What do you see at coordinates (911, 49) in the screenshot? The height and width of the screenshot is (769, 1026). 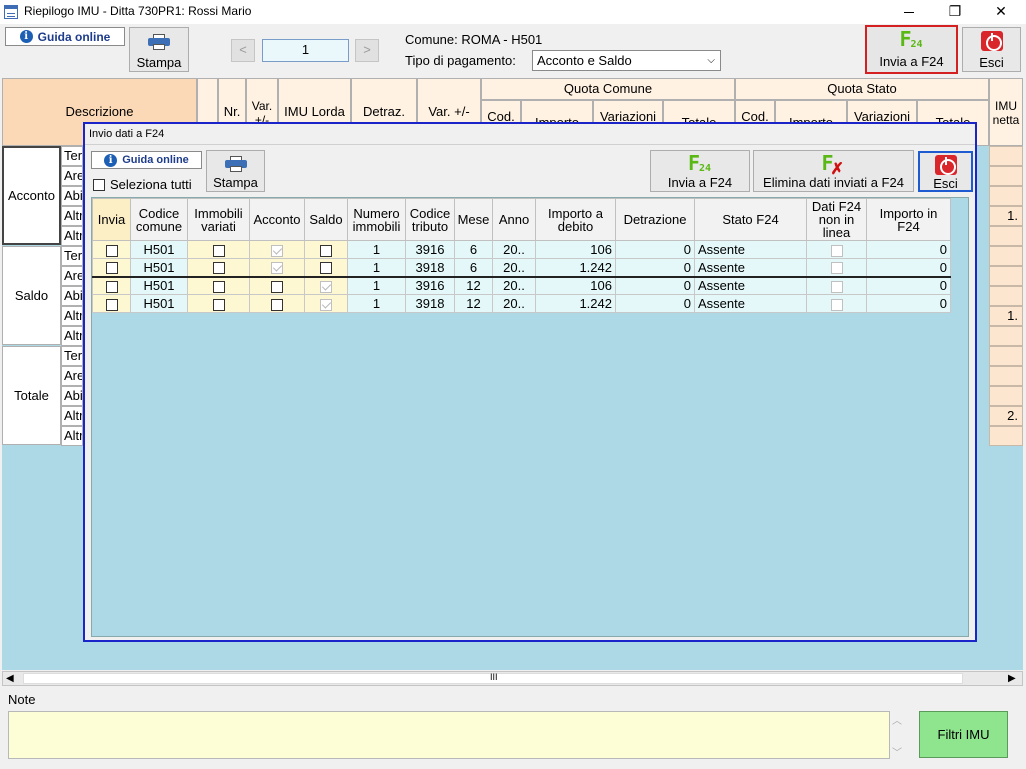 I see `invia-f24-button: F 24 Invia a F24` at bounding box center [911, 49].